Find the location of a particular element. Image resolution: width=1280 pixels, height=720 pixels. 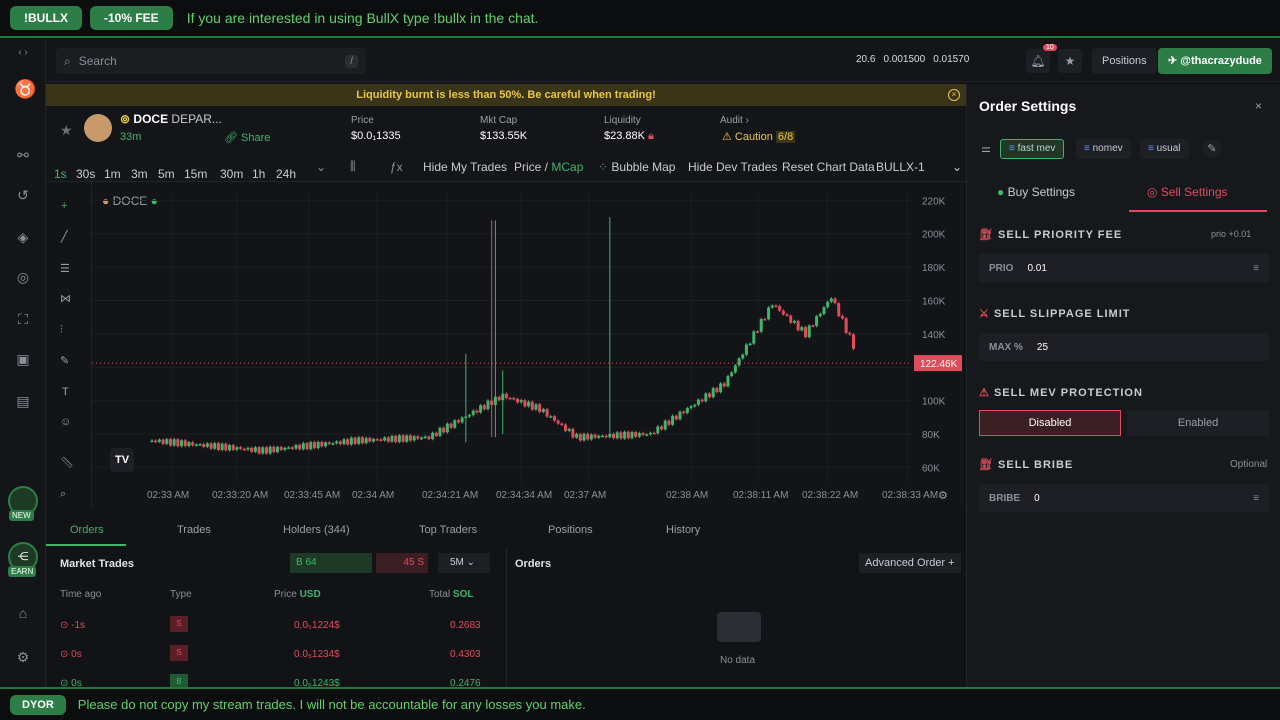

timeframe-15m: 15m is located at coordinates (195, 174).